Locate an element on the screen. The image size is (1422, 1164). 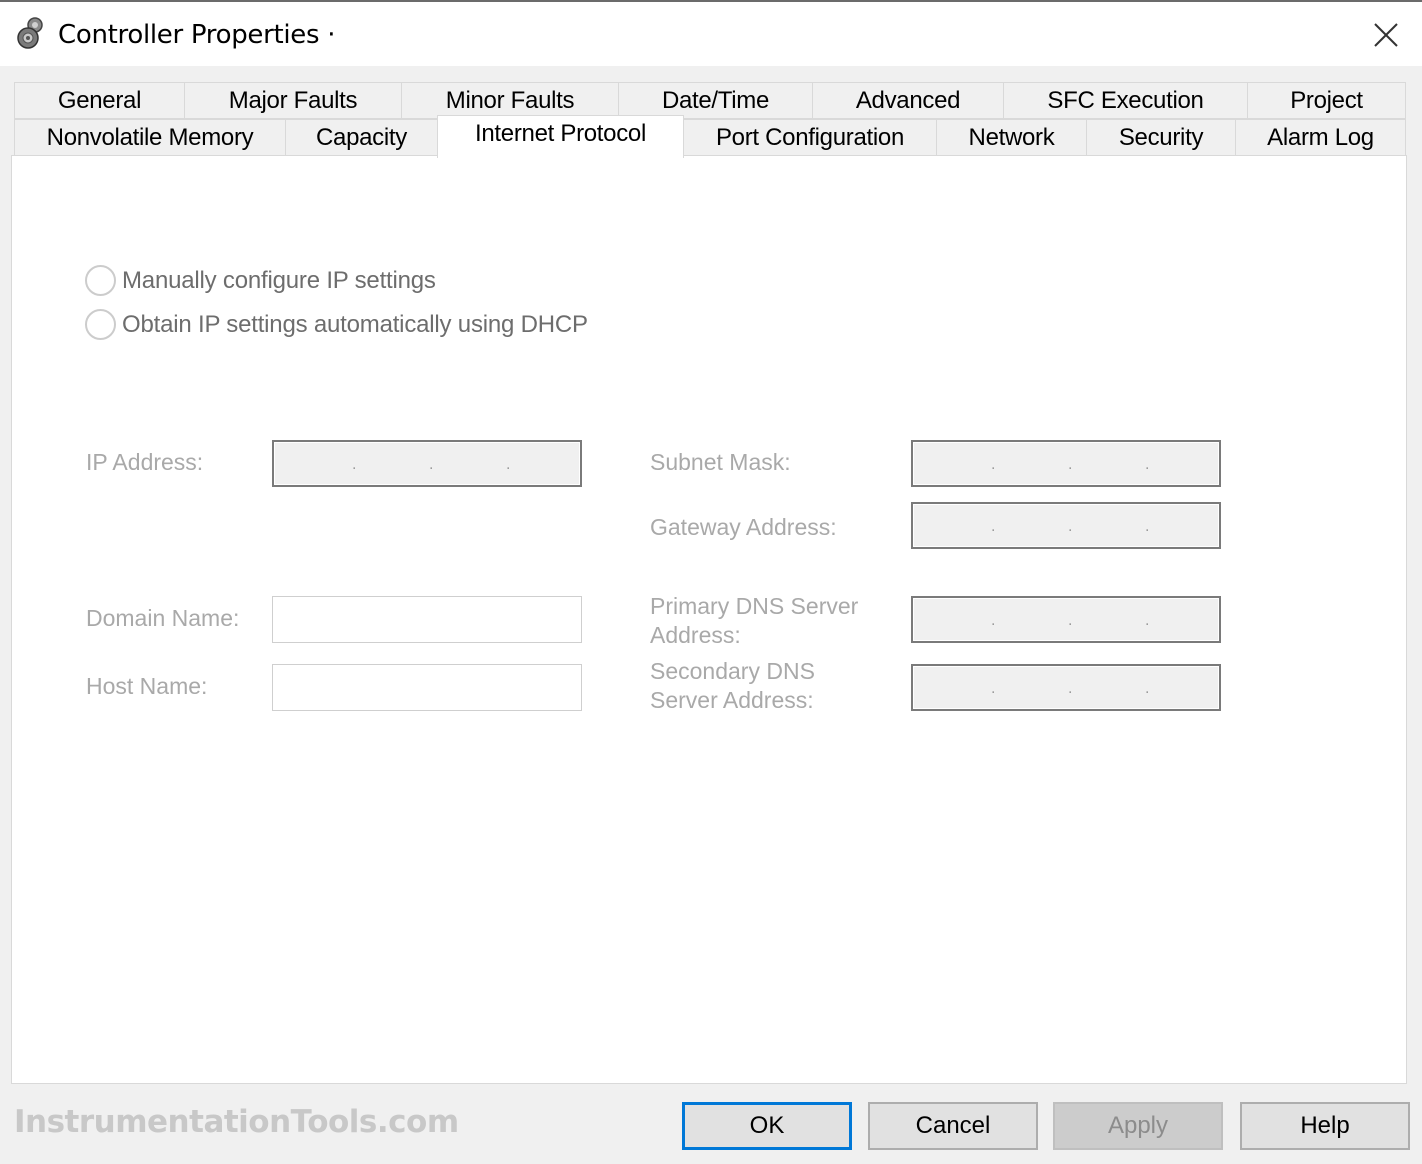
tab-major-faults: Major Faults is located at coordinates (293, 100).